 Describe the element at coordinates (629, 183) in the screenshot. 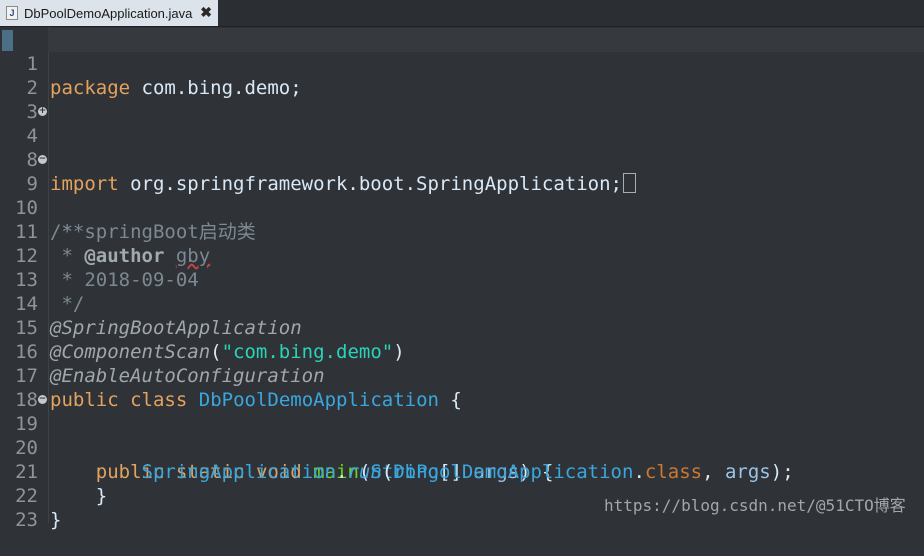

I see `cursor-box` at that location.